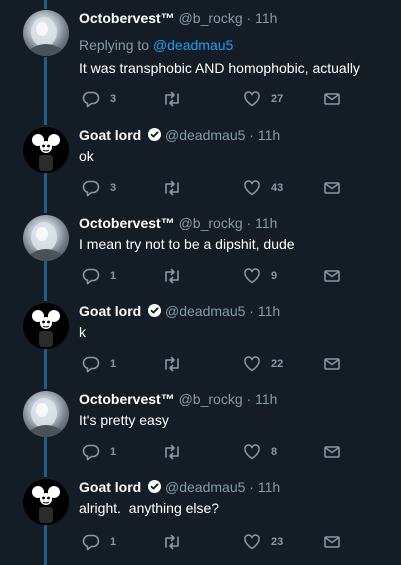 The height and width of the screenshot is (565, 401). Describe the element at coordinates (277, 364) in the screenshot. I see `like-count: 22` at that location.